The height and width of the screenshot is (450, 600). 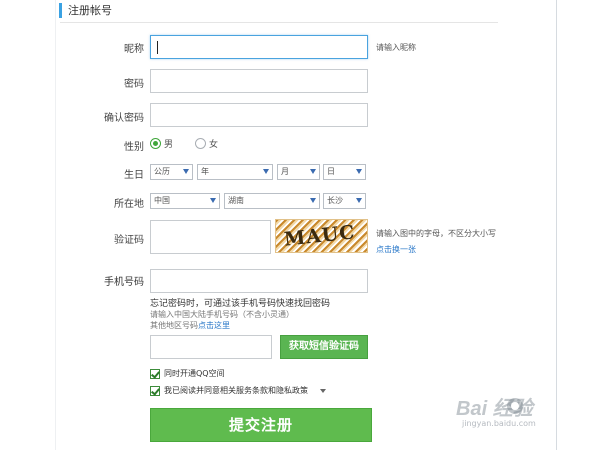 I want to click on qzone-option: 同时开通QQ空间, so click(x=187, y=373).